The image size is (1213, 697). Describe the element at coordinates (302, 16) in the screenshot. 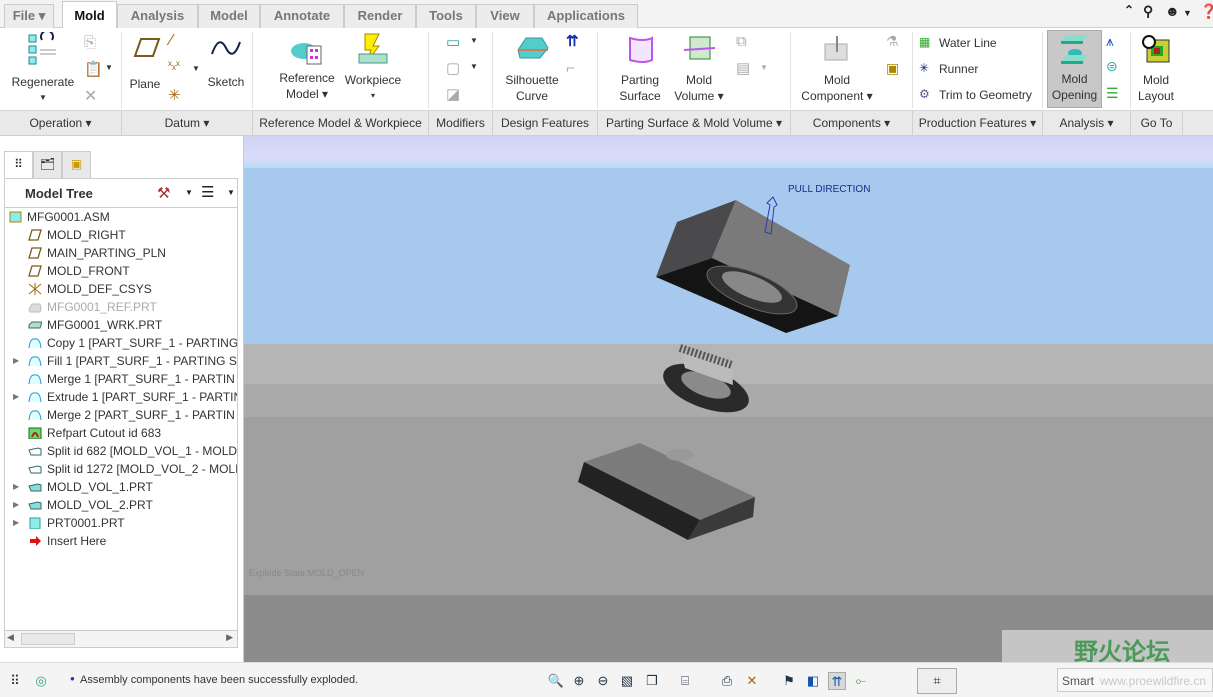

I see `tab-annotate: Annotate` at that location.